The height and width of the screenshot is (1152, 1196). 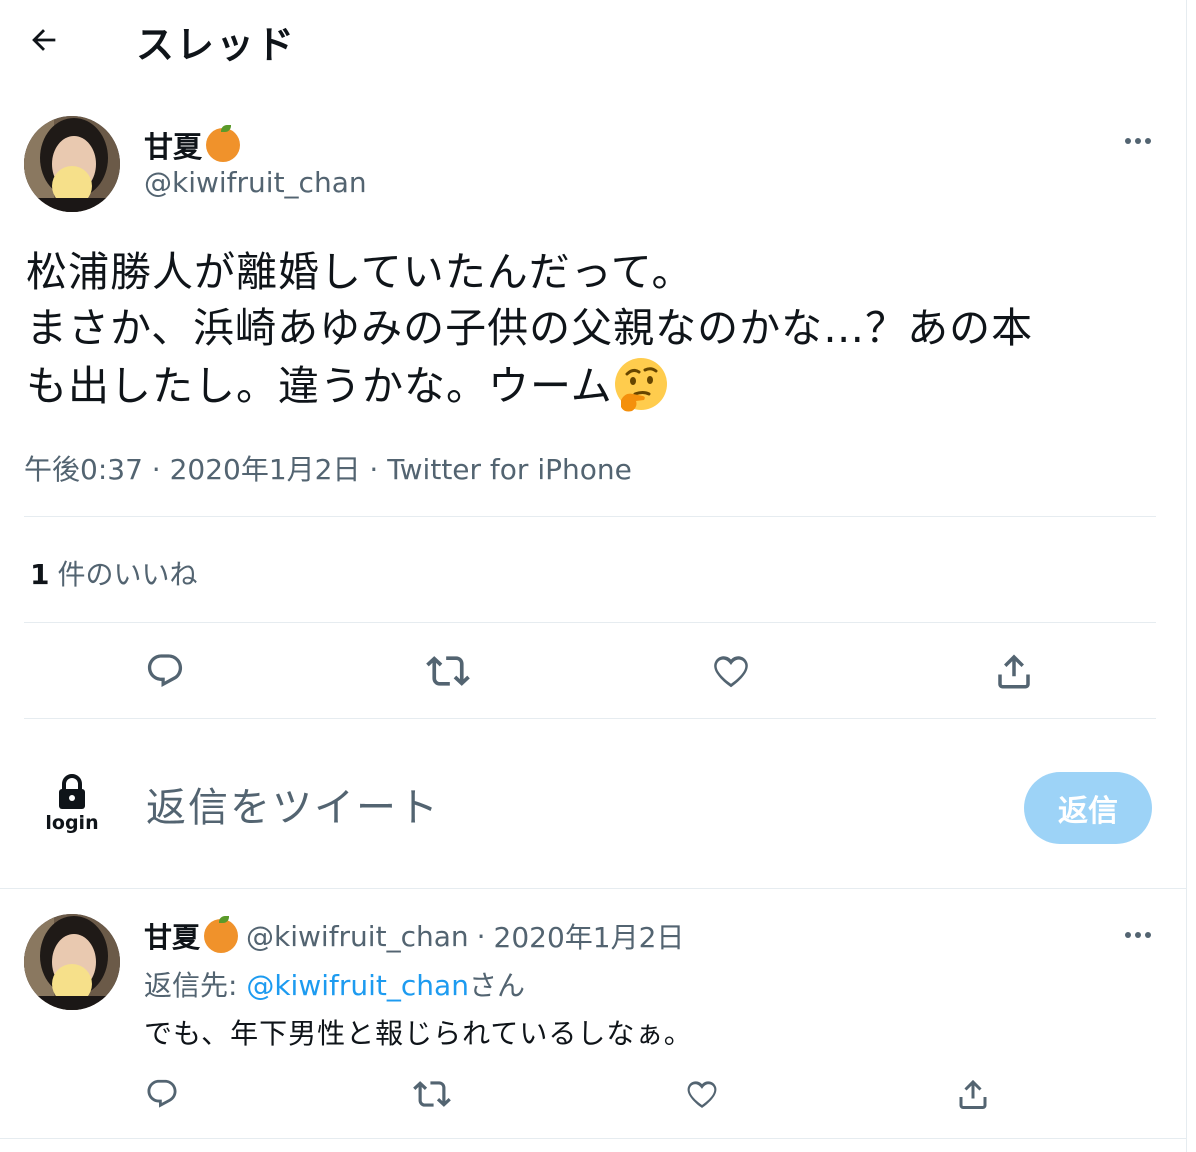 I want to click on replying-to: 返信先: @kiwifruit_chanさん, so click(x=334, y=984).